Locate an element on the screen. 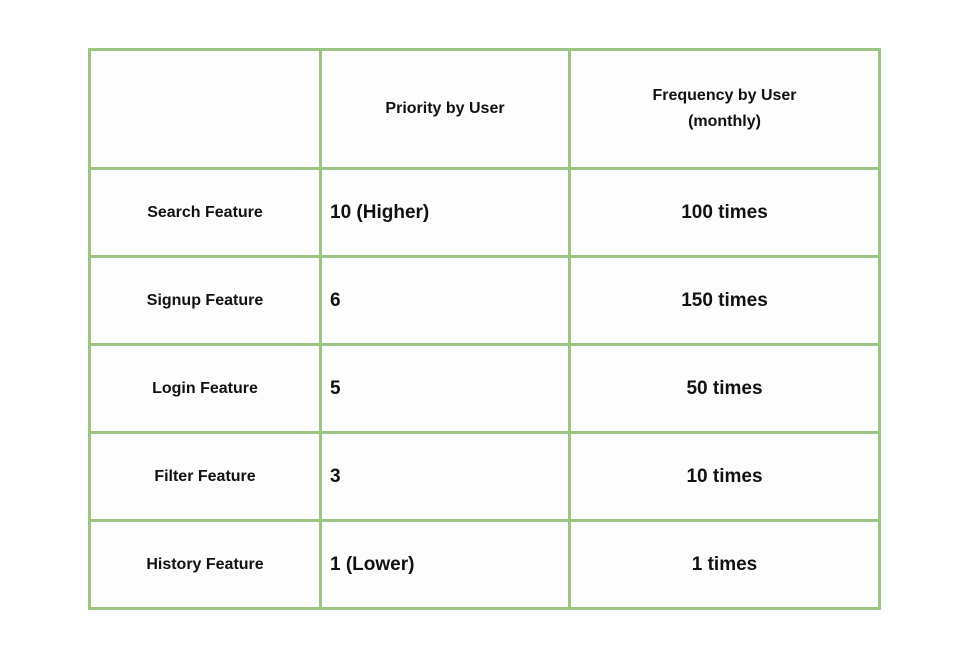 This screenshot has height=666, width=973. header-empty-cell is located at coordinates (205, 109).